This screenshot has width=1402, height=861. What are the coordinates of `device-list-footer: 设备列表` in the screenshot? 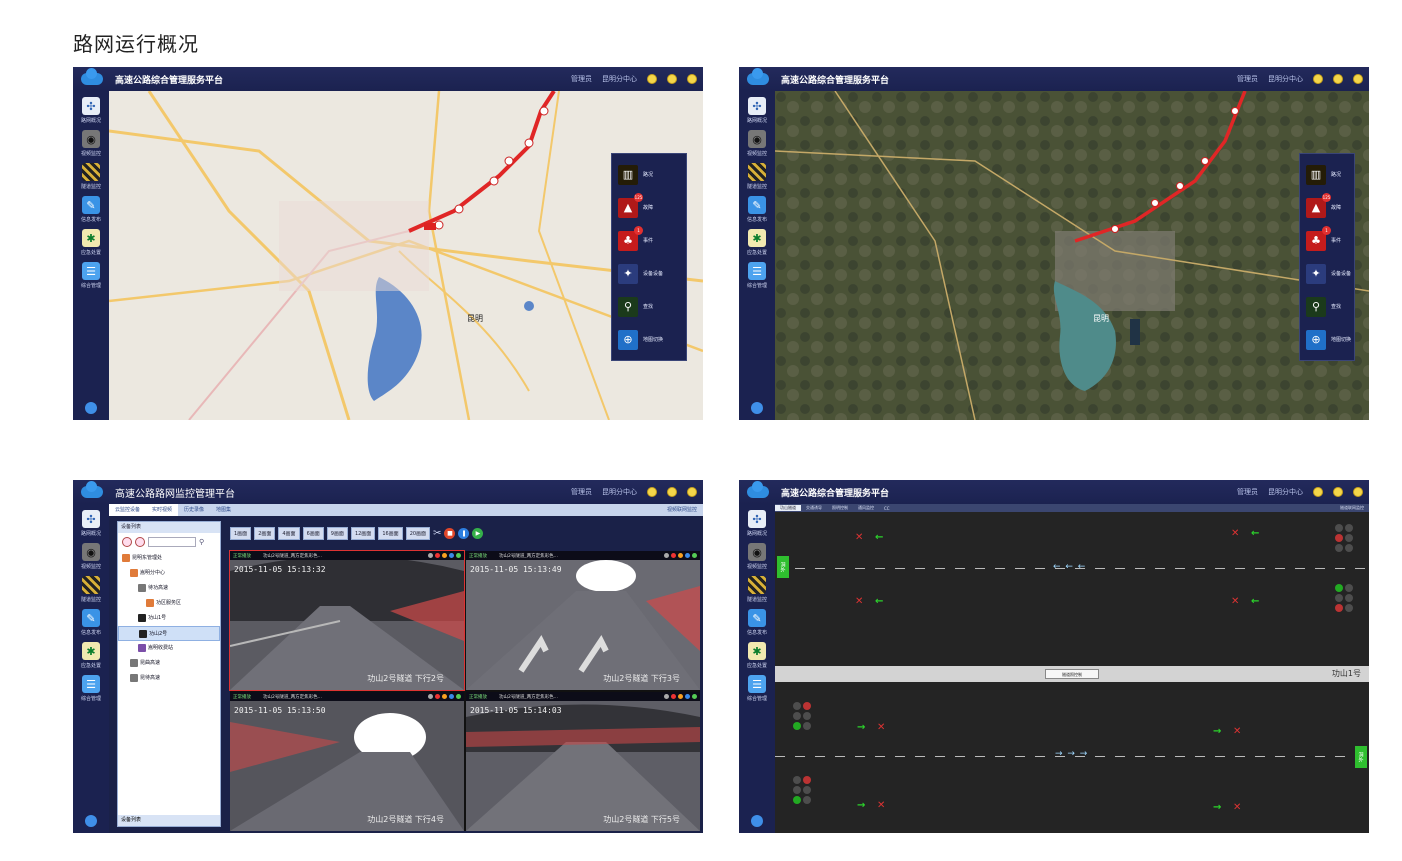 It's located at (169, 820).